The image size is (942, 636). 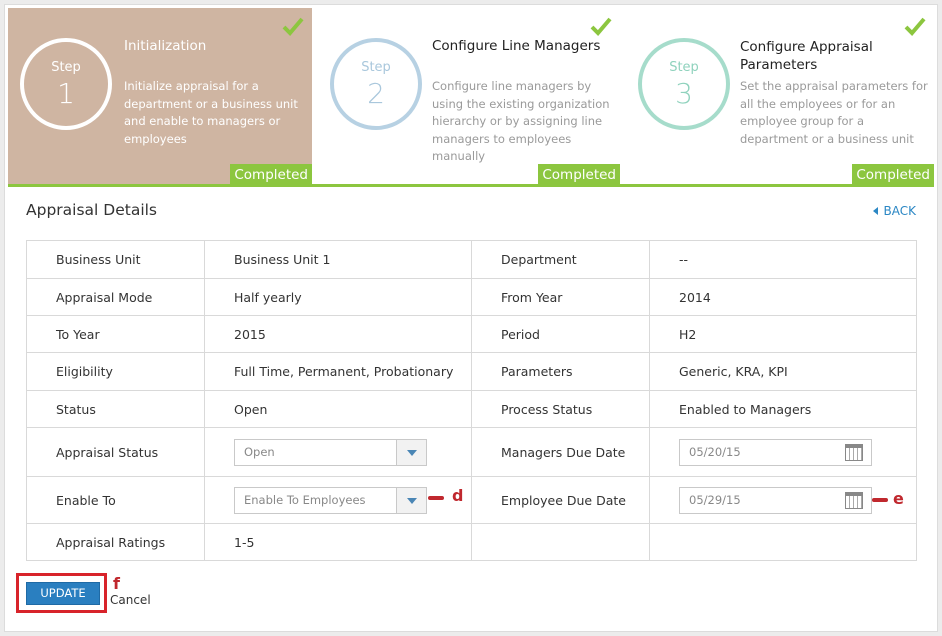 I want to click on to-year-label: To Year, so click(x=115, y=334).